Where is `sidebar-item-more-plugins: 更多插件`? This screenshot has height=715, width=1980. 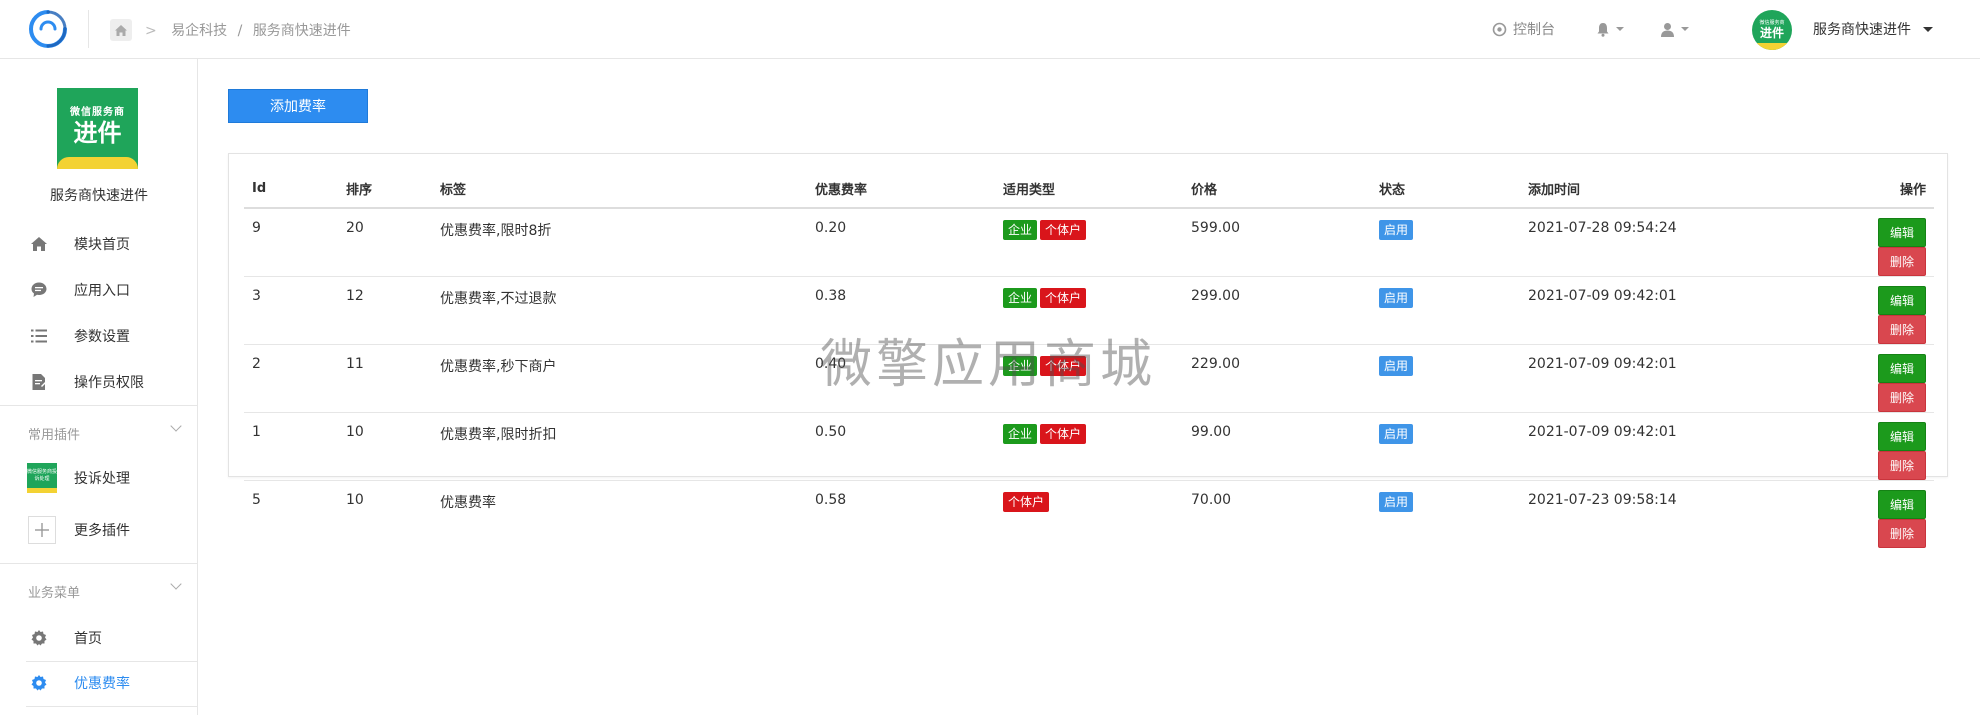
sidebar-item-more-plugins: 更多插件 is located at coordinates (99, 530).